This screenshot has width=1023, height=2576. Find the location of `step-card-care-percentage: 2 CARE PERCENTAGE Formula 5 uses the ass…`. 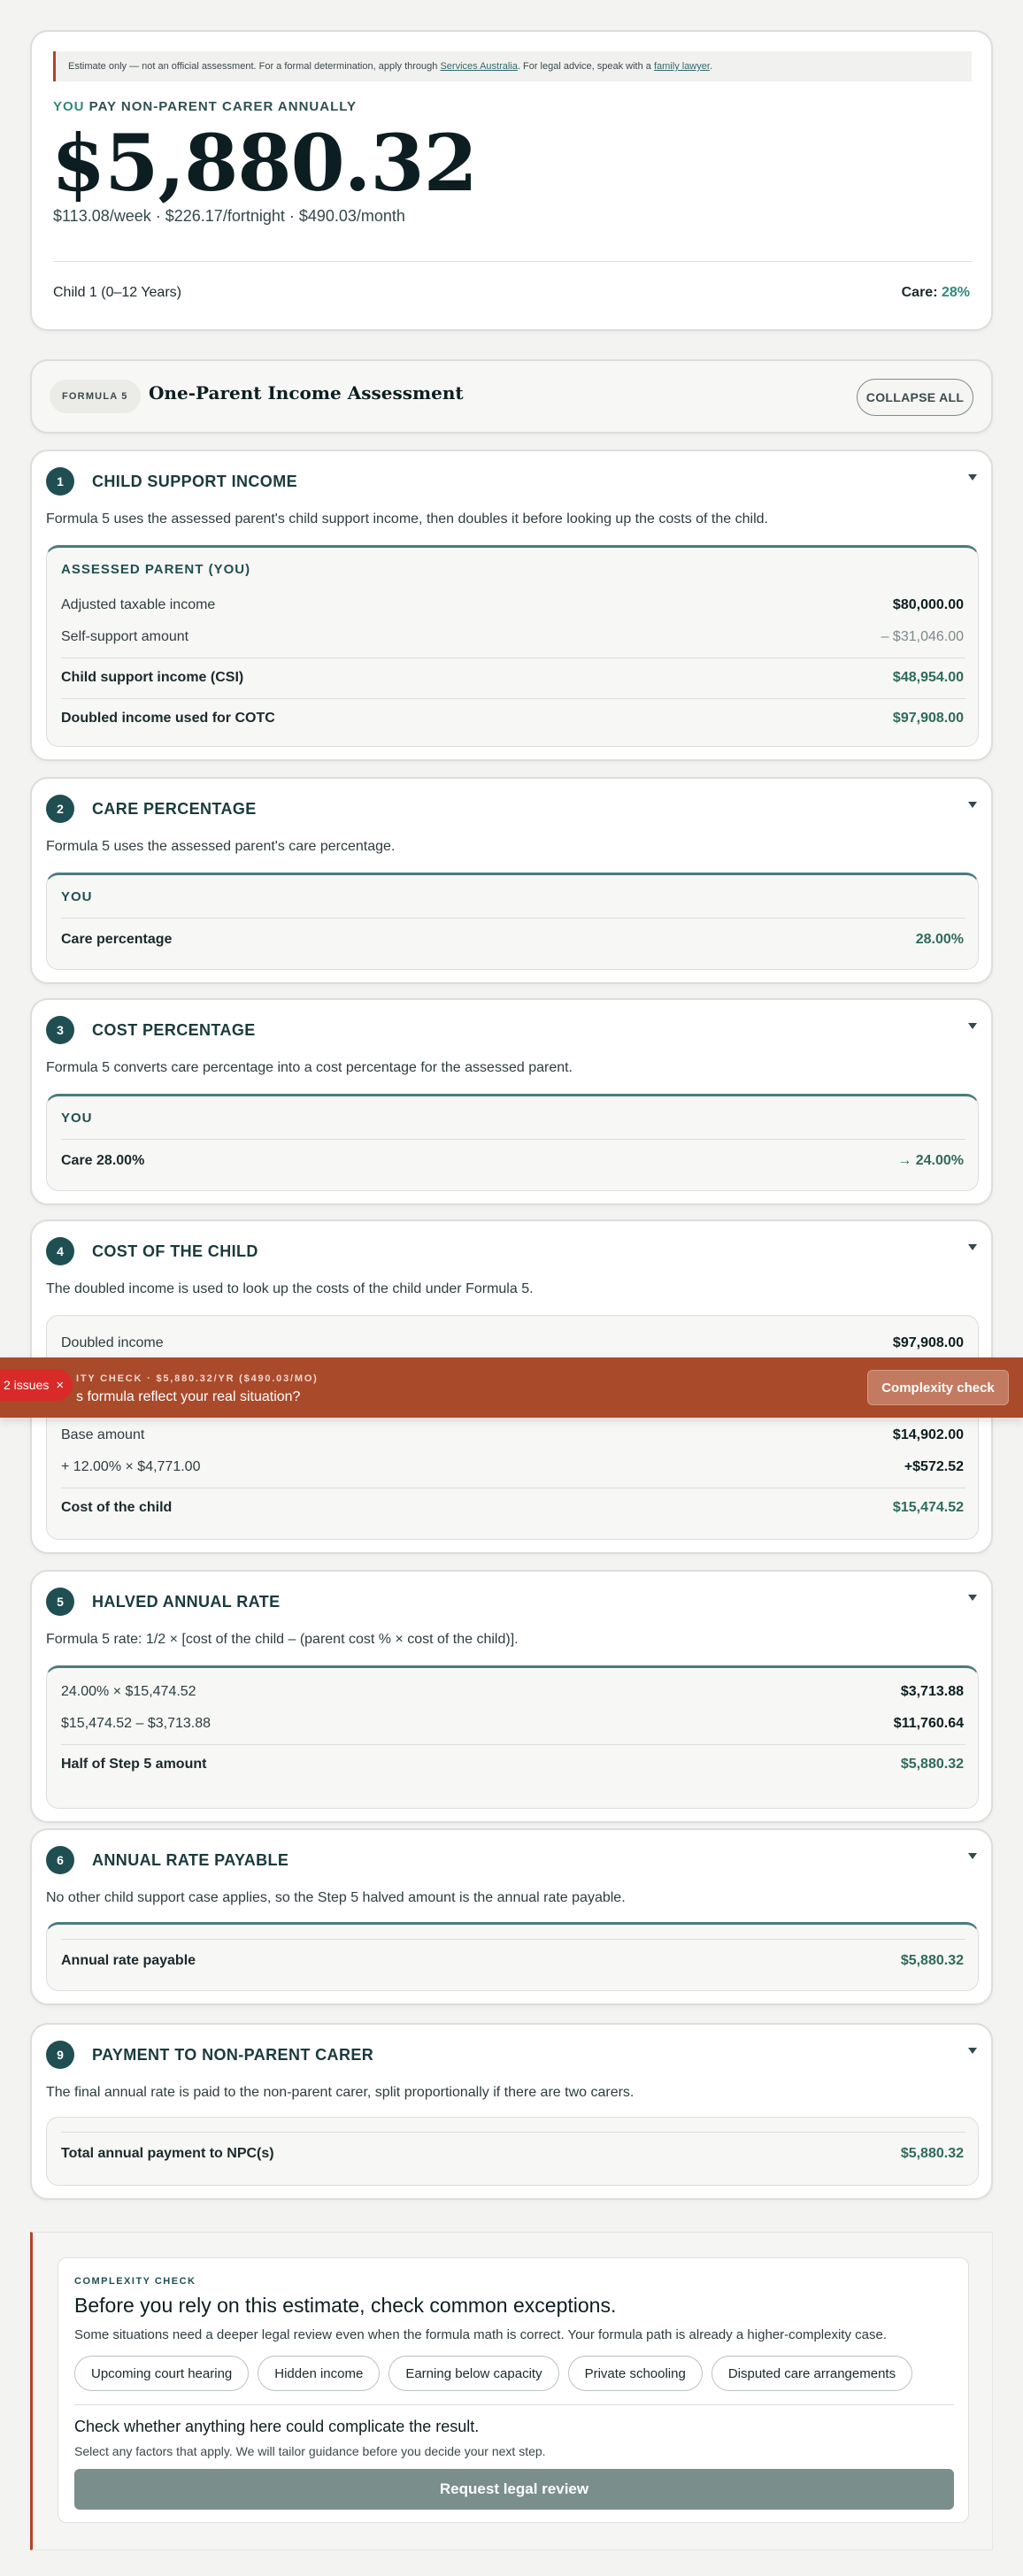

step-card-care-percentage: 2 CARE PERCENTAGE Formula 5 uses the ass… is located at coordinates (511, 880).